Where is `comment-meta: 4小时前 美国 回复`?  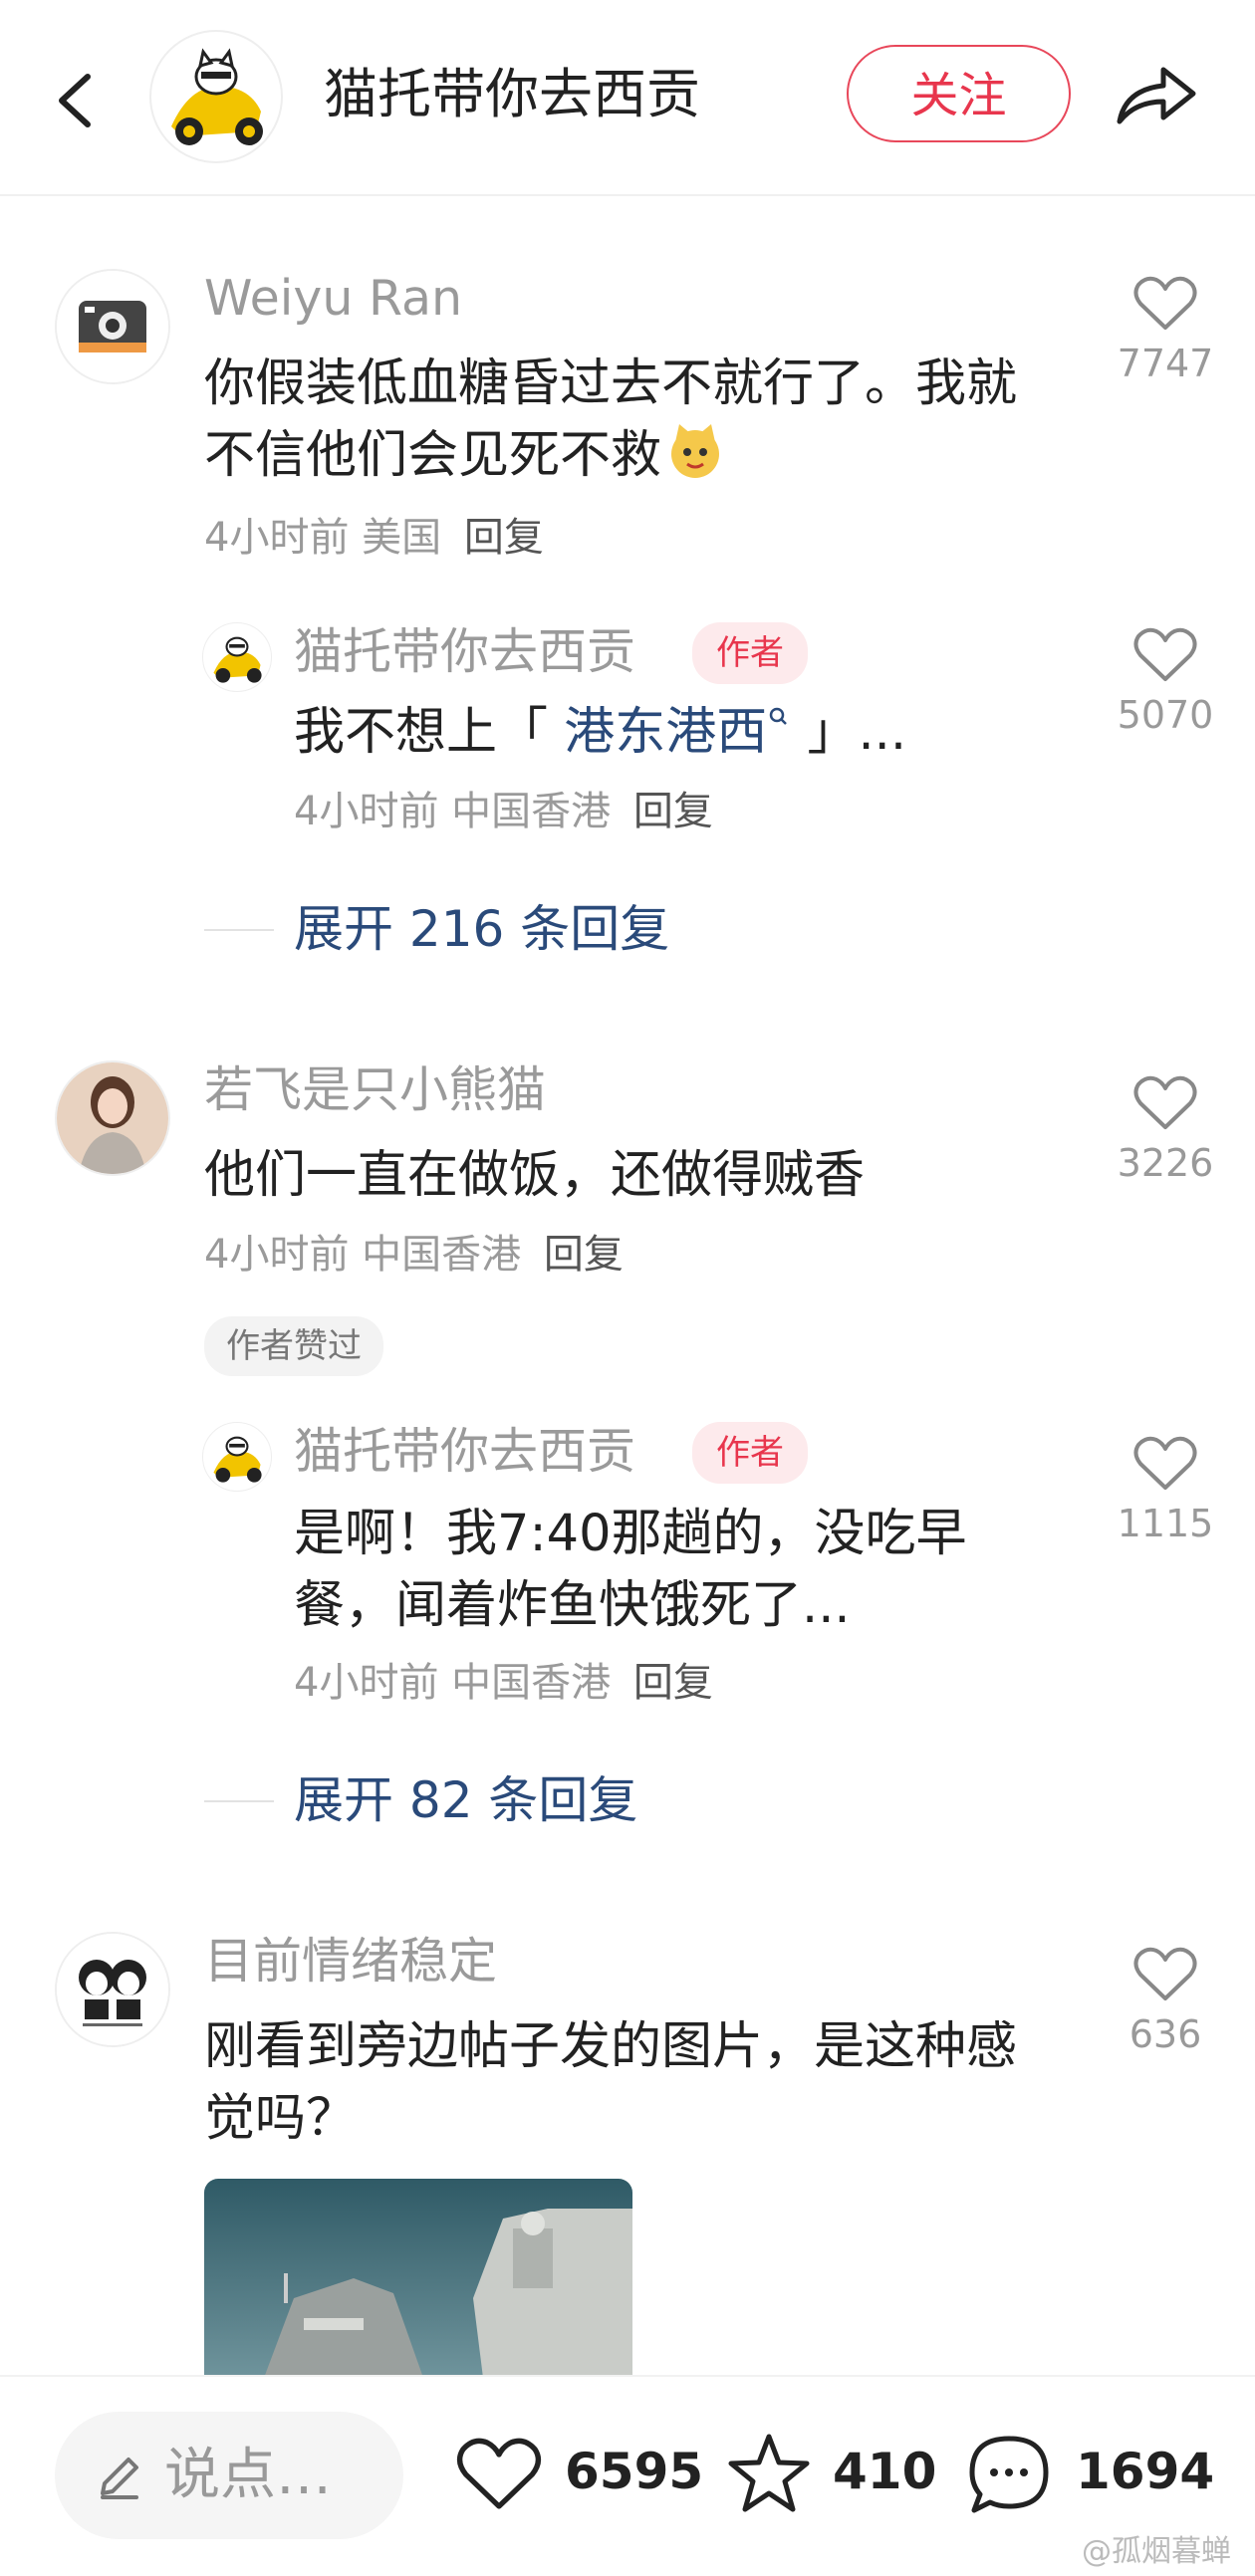 comment-meta: 4小时前 美国 回复 is located at coordinates (374, 538).